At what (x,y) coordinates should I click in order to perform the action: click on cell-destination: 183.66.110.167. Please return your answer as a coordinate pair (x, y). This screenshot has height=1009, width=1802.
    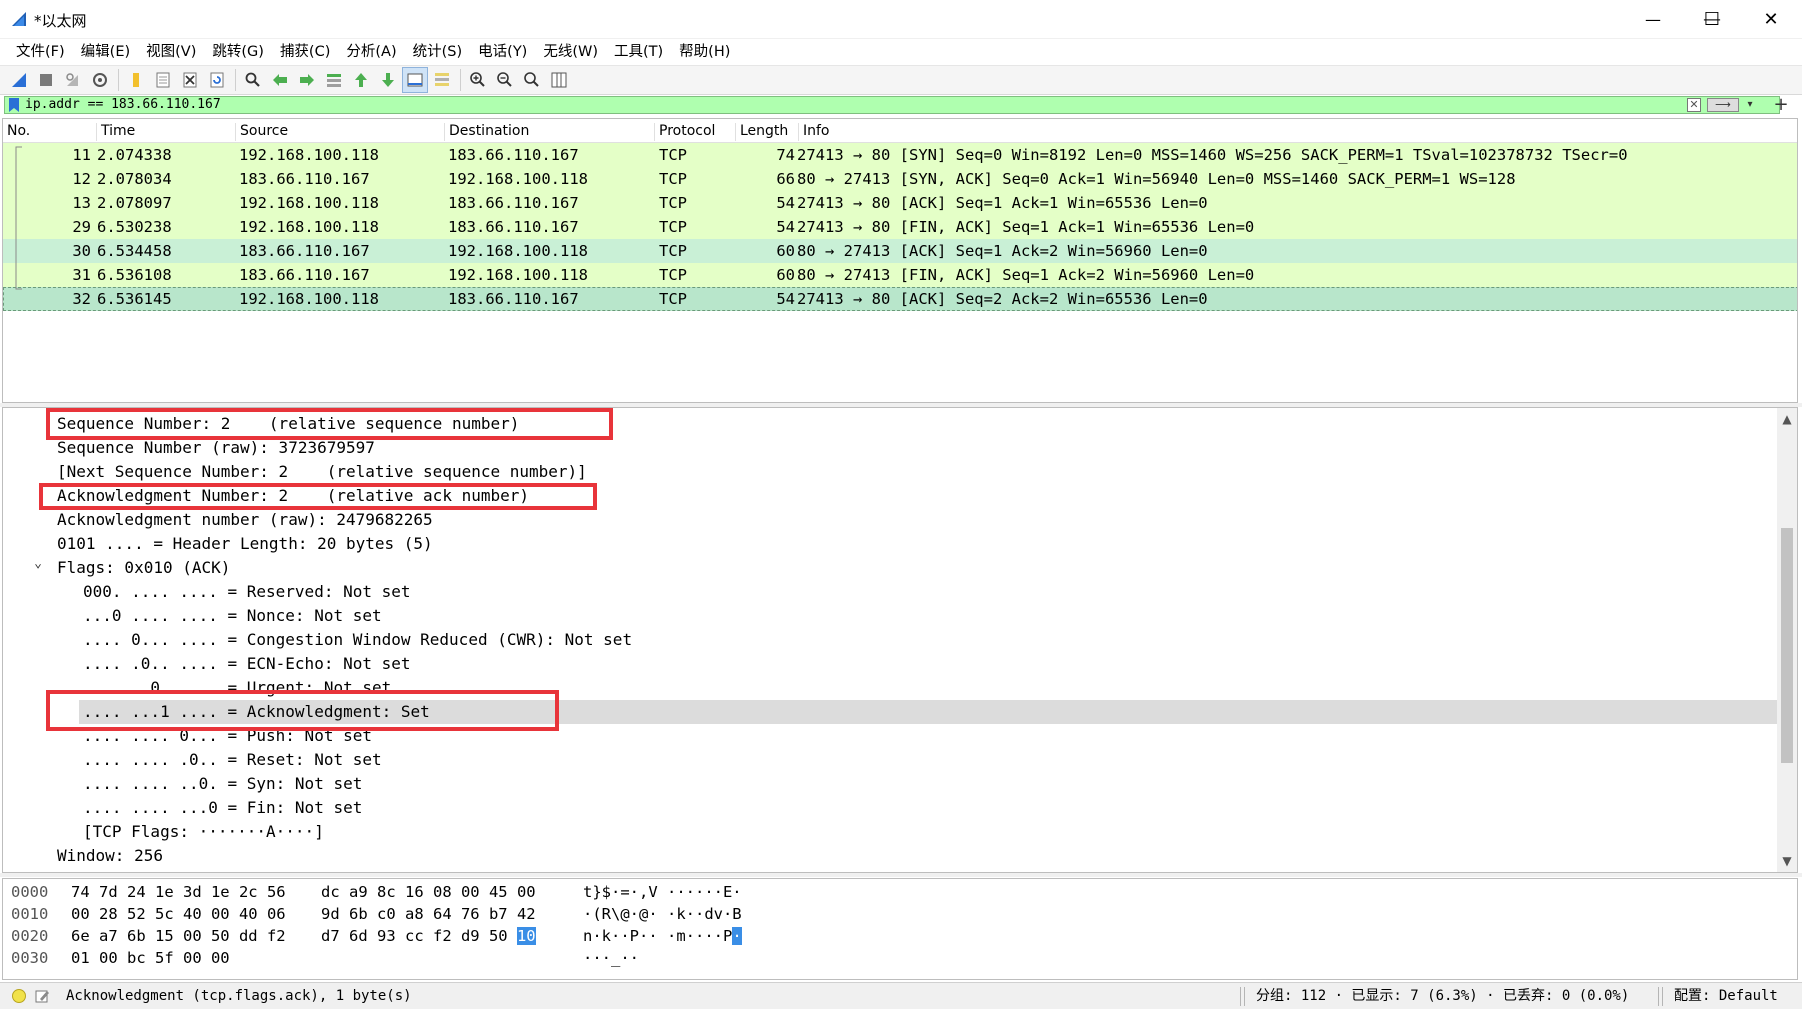
    Looking at the image, I should click on (513, 227).